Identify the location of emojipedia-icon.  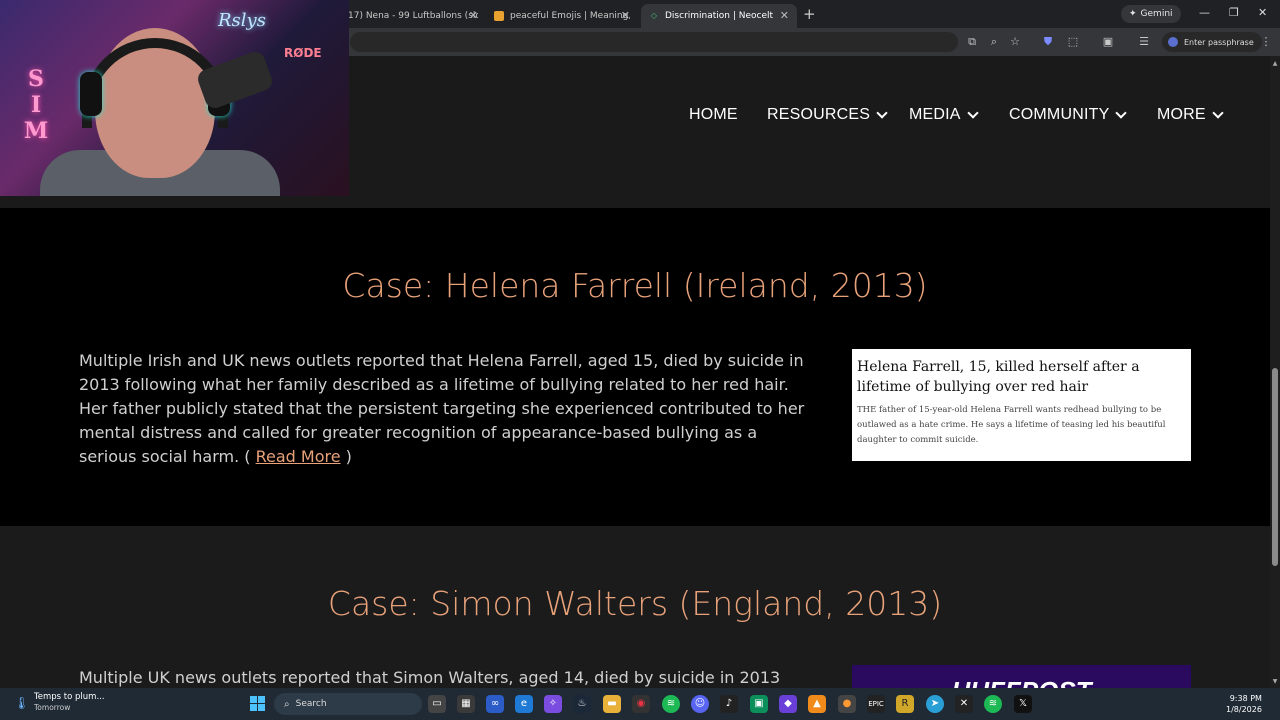
(499, 16).